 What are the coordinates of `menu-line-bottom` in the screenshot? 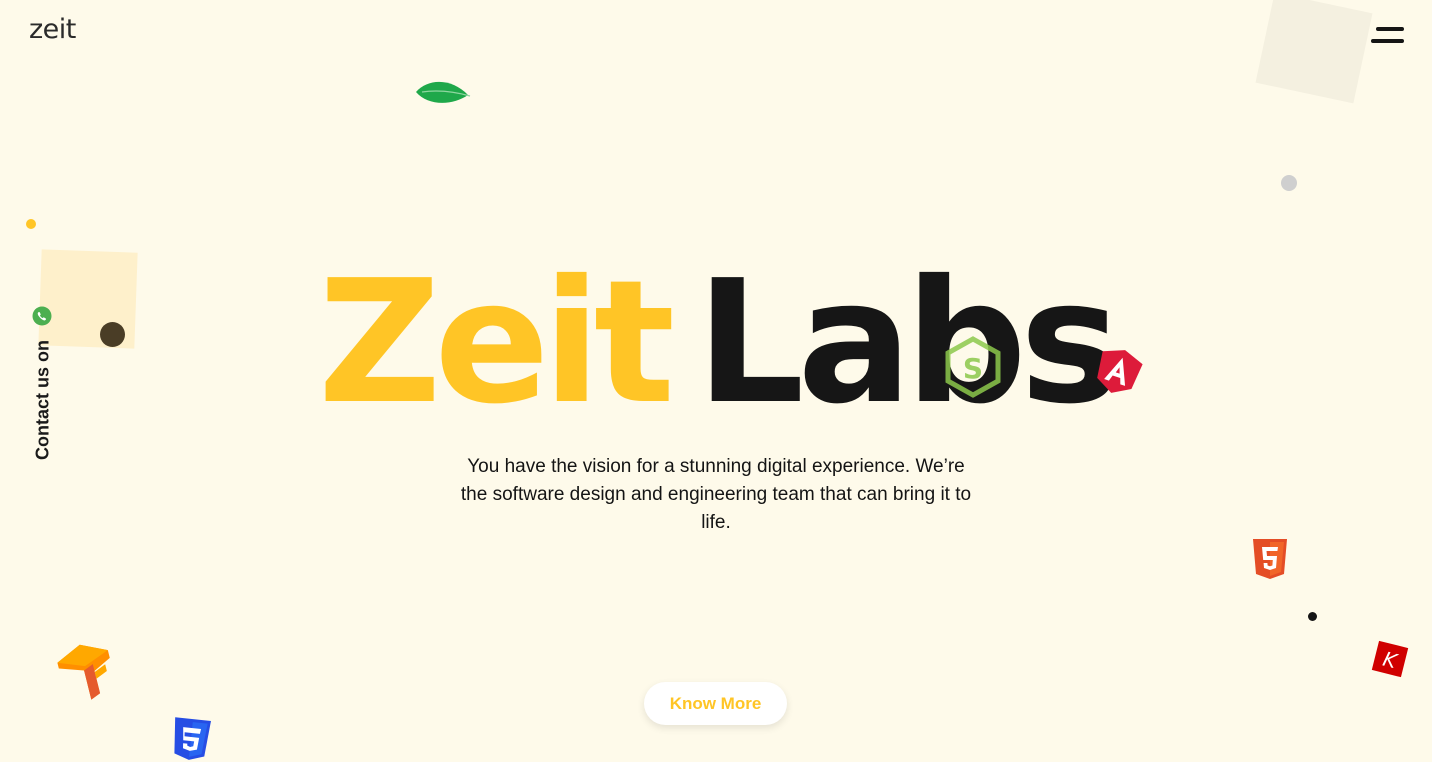 It's located at (1387, 41).